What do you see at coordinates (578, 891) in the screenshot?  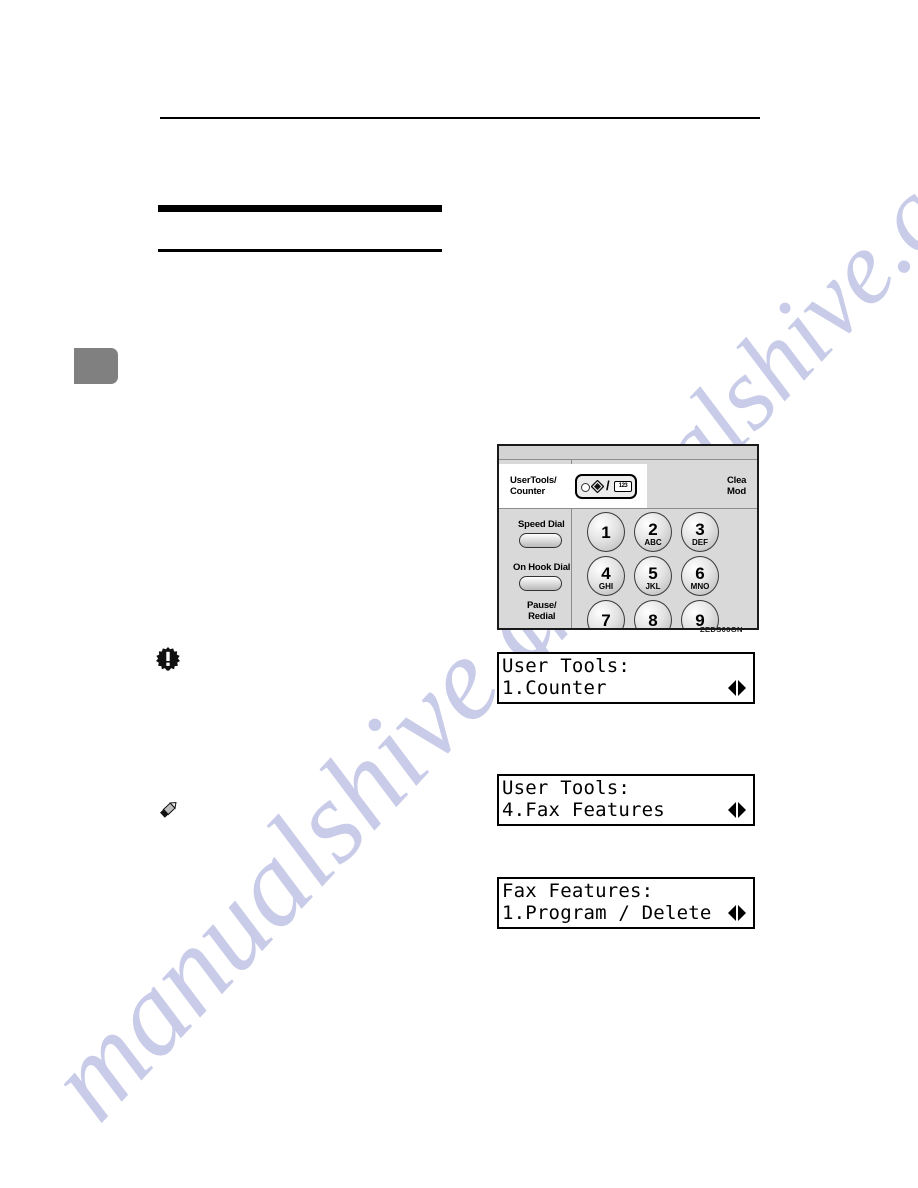 I see `lcd-line-1: Fax Features:` at bounding box center [578, 891].